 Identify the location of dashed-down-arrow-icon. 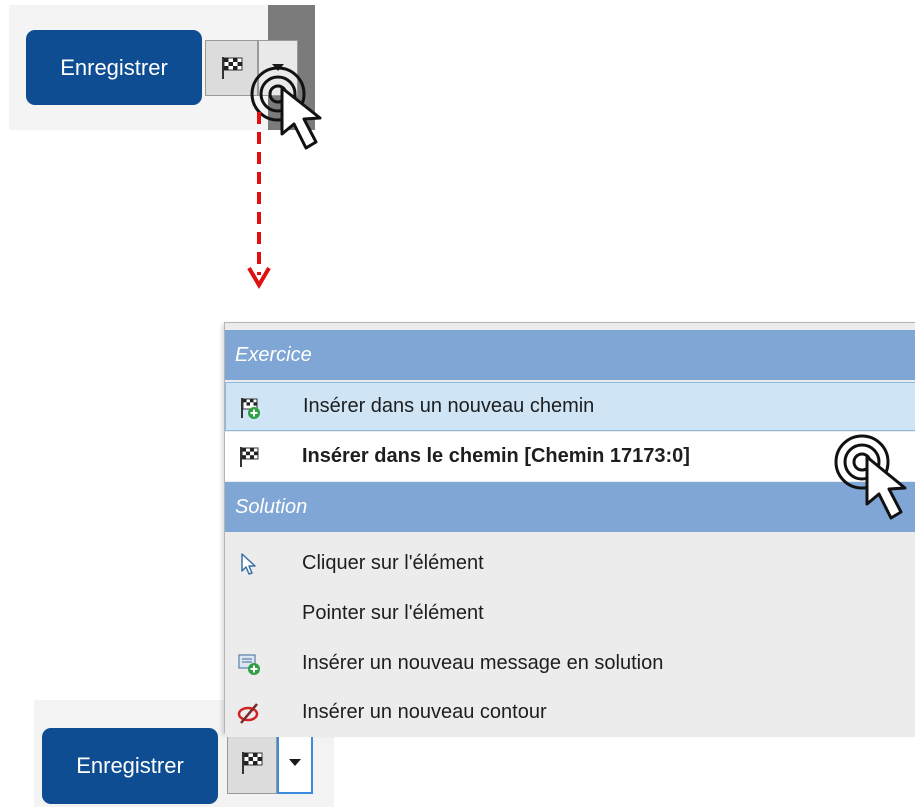
(259, 200).